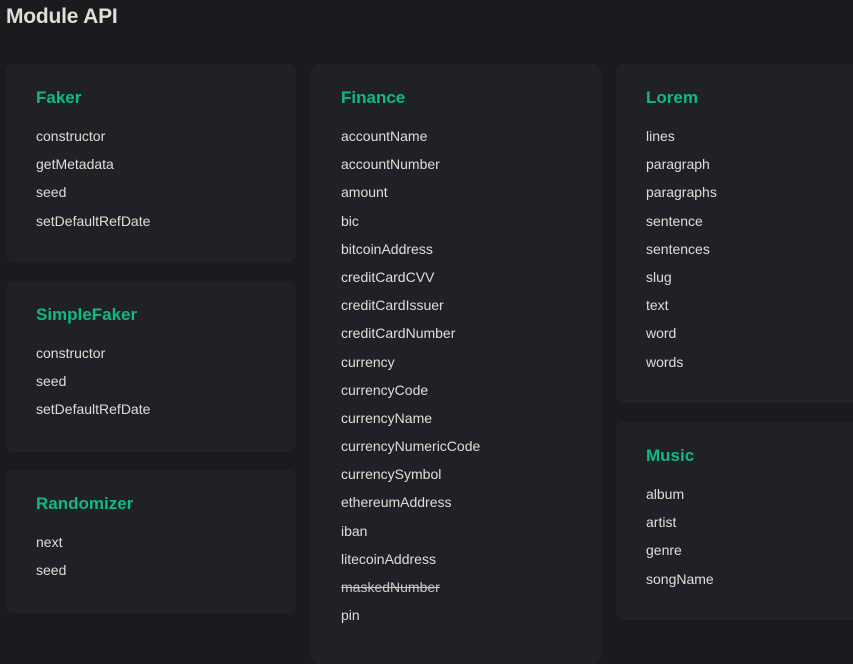  Describe the element at coordinates (62, 16) in the screenshot. I see `page-title: Module API` at that location.